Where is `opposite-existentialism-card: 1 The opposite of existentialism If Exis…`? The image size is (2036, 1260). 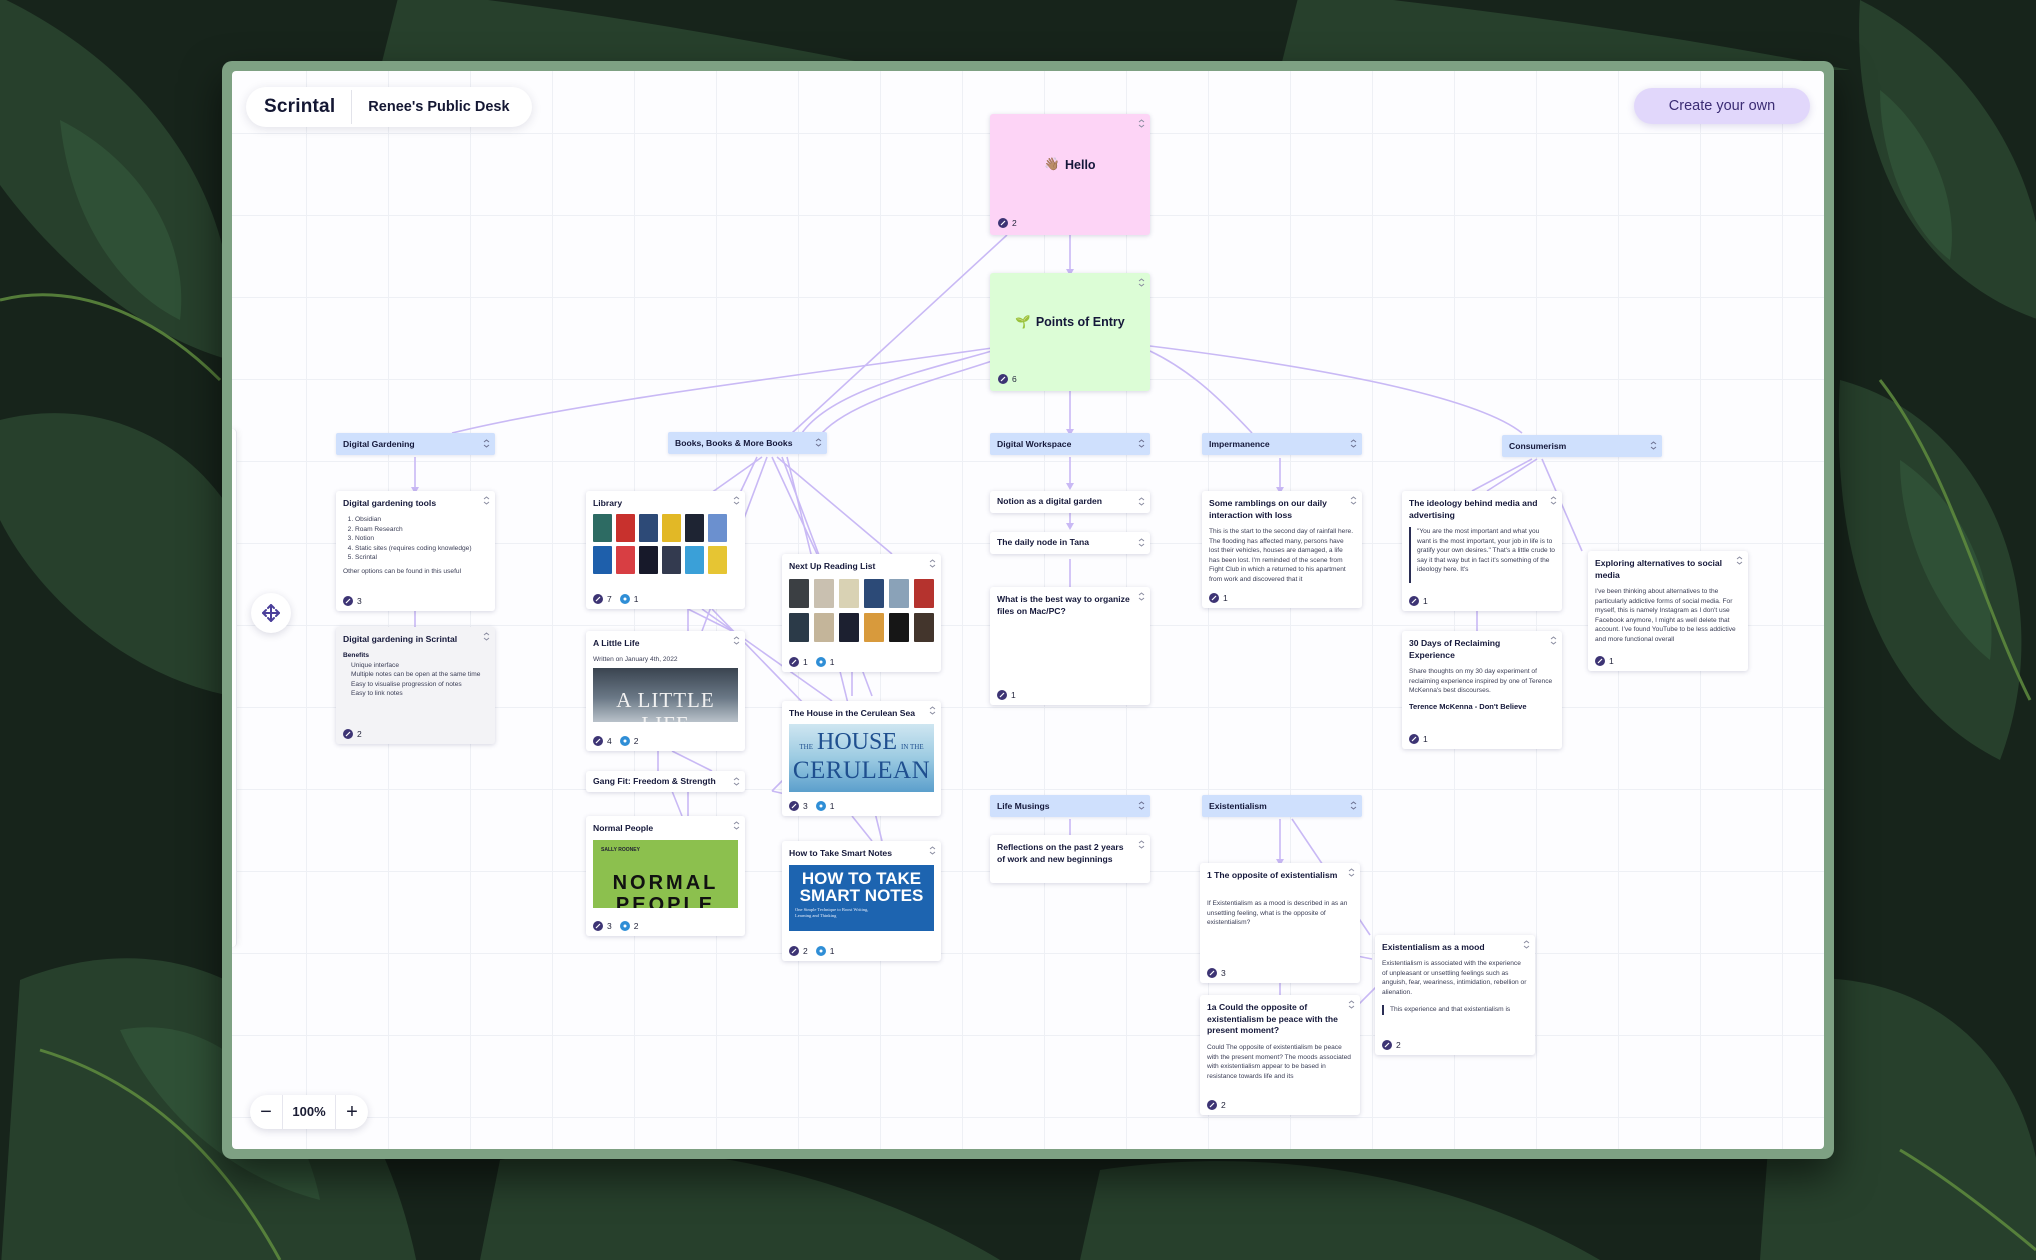
opposite-existentialism-card: 1 The opposite of existentialism If Exis… is located at coordinates (1280, 923).